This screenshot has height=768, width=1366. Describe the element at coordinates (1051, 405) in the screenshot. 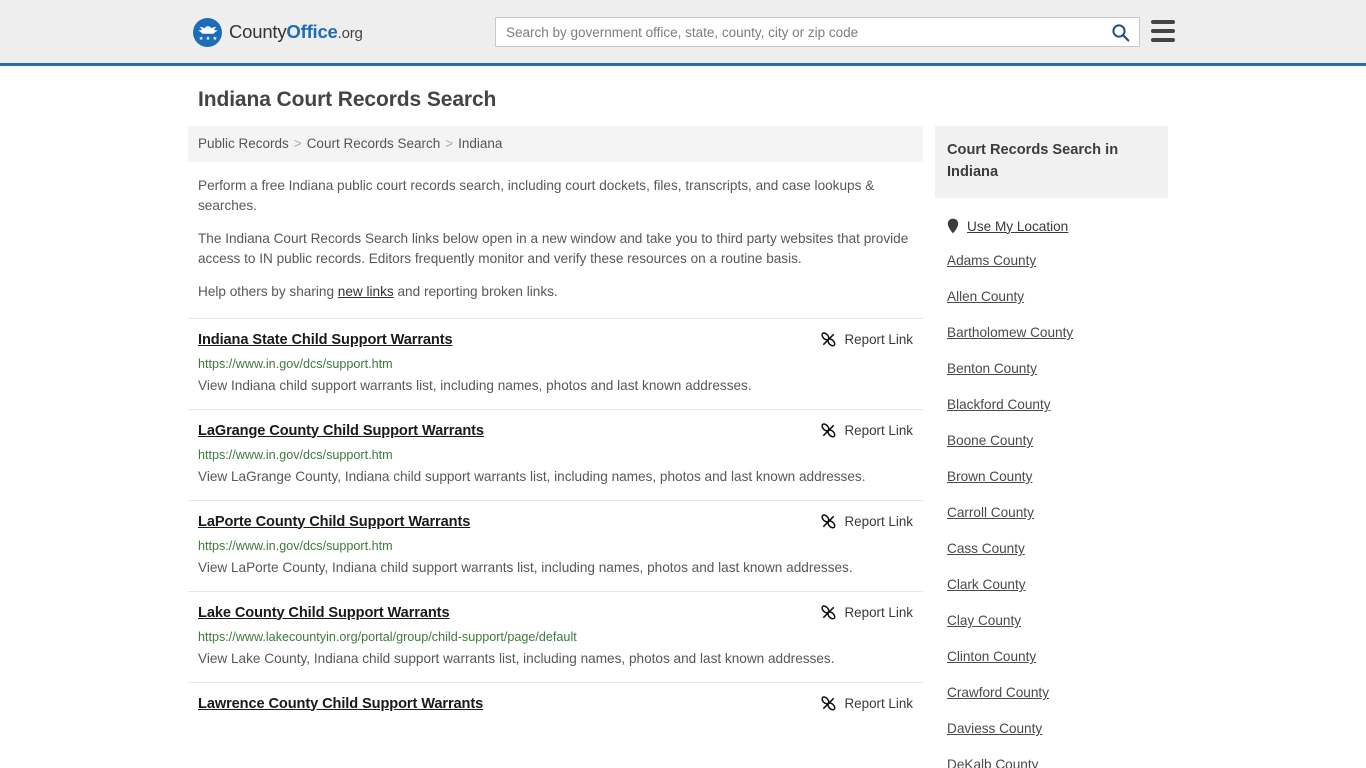

I see `county-link-blackford: Blackford County` at that location.